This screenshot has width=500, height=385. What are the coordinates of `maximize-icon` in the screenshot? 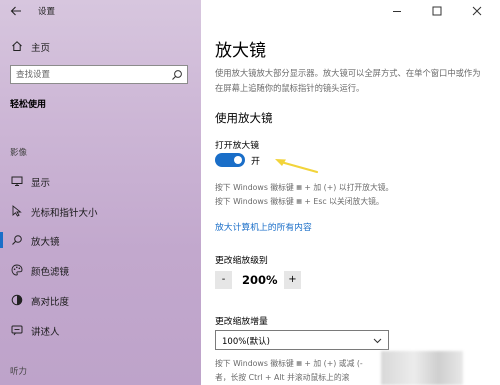 It's located at (437, 11).